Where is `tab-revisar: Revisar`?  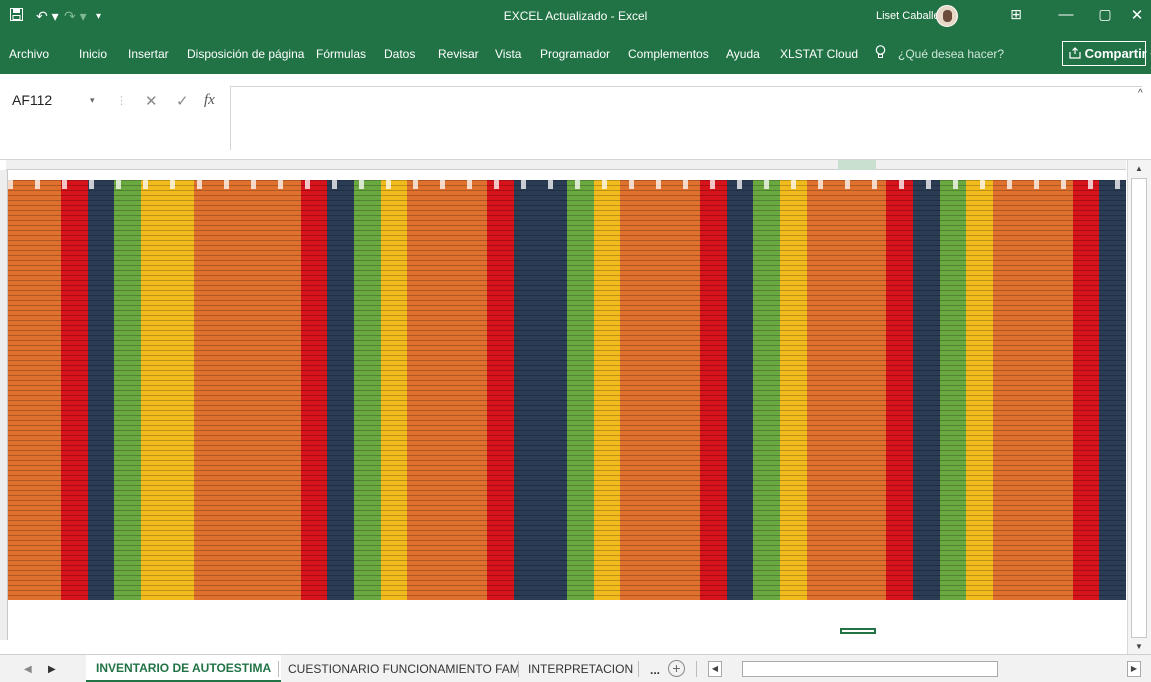
tab-revisar: Revisar is located at coordinates (458, 54).